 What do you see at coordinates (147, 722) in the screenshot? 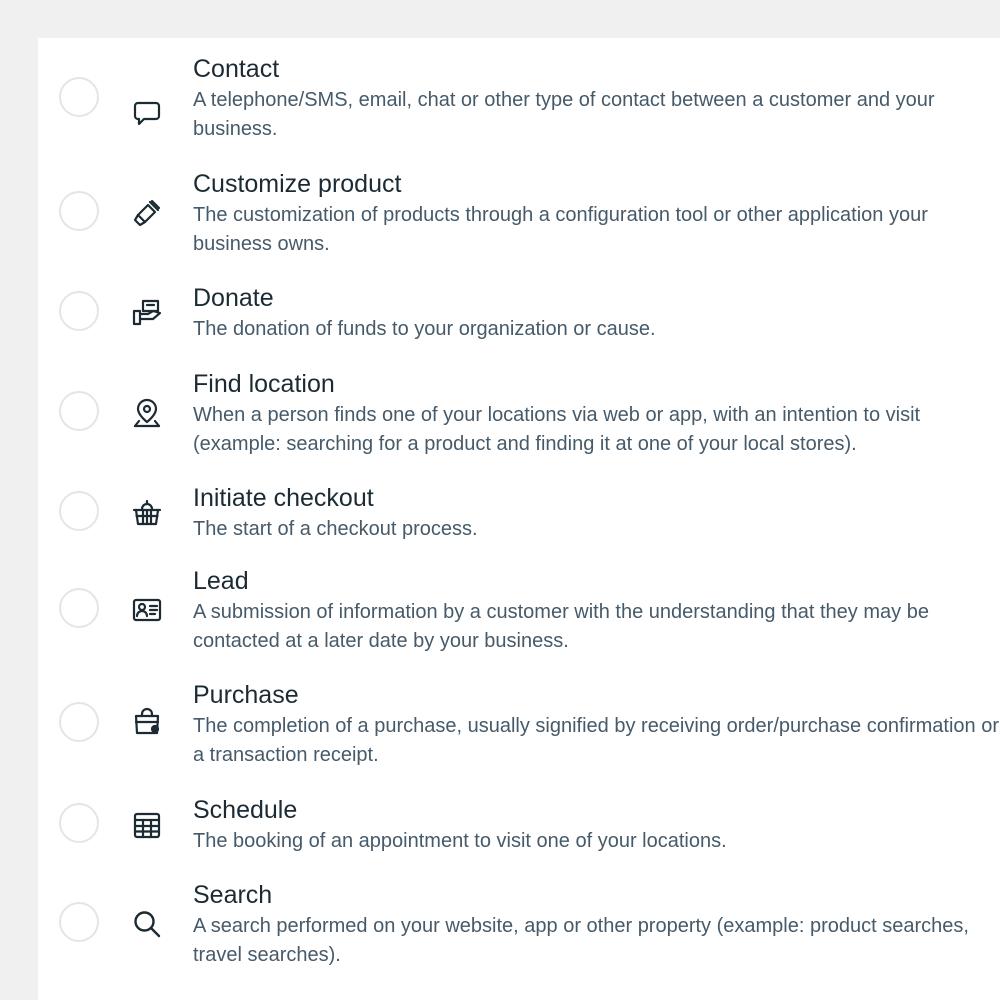
I see `shopping-bag-icon` at bounding box center [147, 722].